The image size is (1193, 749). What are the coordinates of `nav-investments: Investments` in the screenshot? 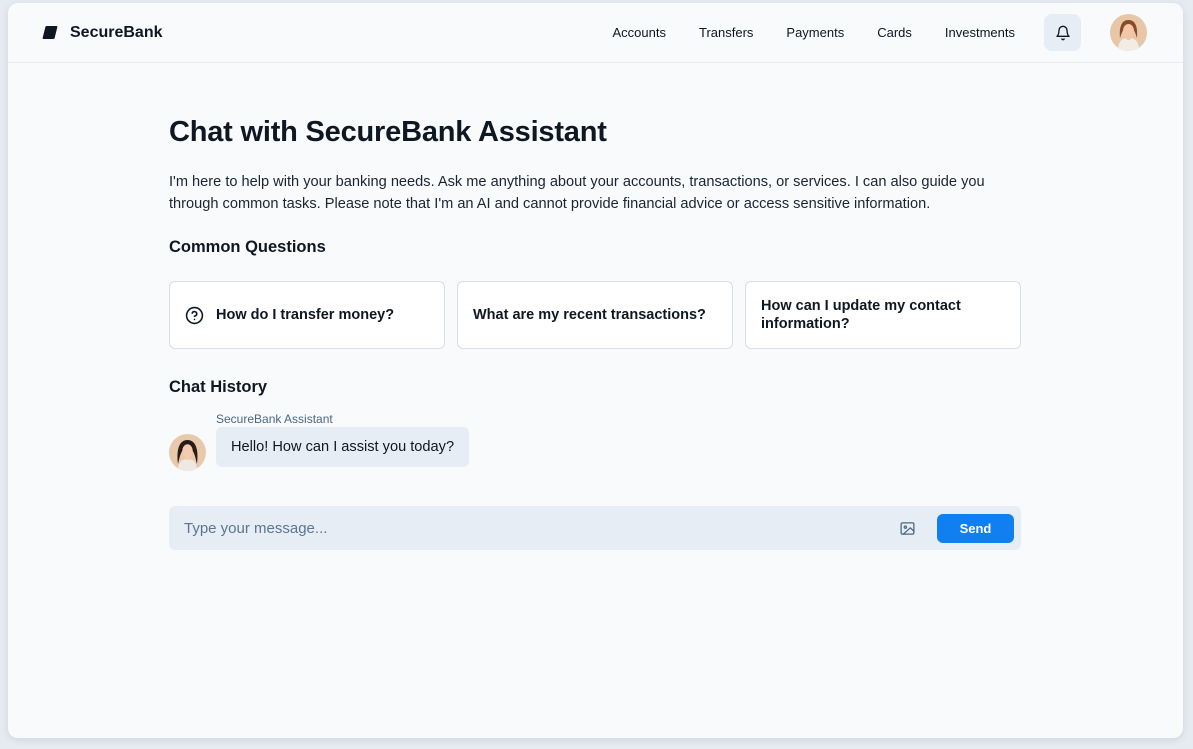 It's located at (980, 32).